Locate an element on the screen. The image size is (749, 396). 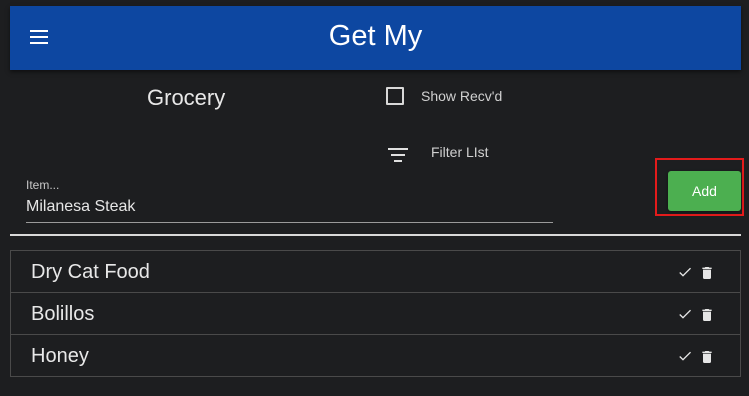
show-received-checkbox is located at coordinates (395, 96).